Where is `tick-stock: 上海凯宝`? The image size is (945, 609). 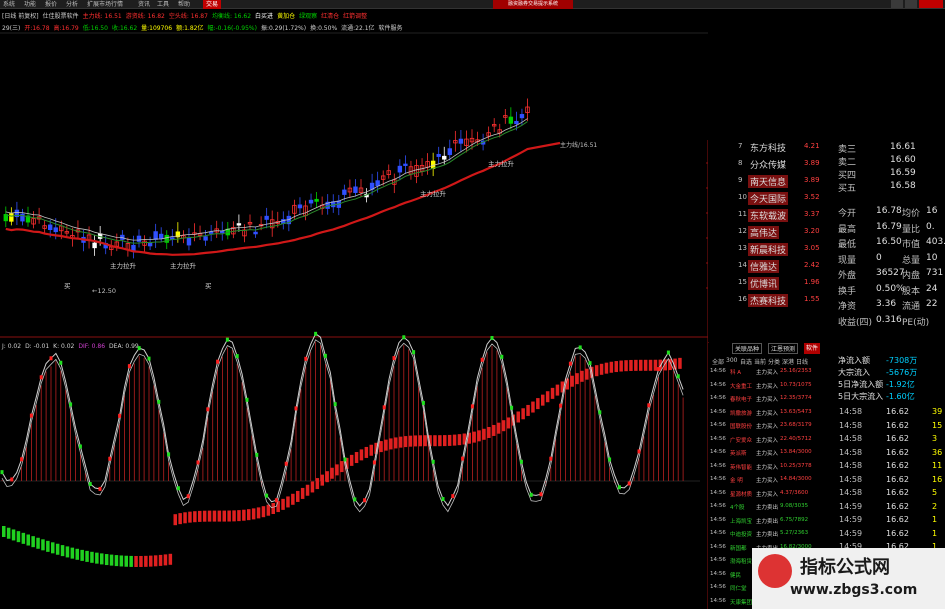
tick-stock: 上海凯宝 is located at coordinates (741, 521).